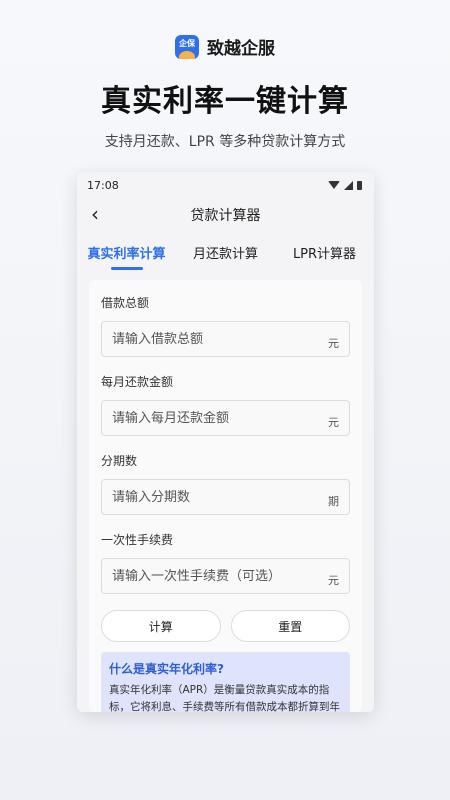  Describe the element at coordinates (334, 185) in the screenshot. I see `wifi-icon` at that location.